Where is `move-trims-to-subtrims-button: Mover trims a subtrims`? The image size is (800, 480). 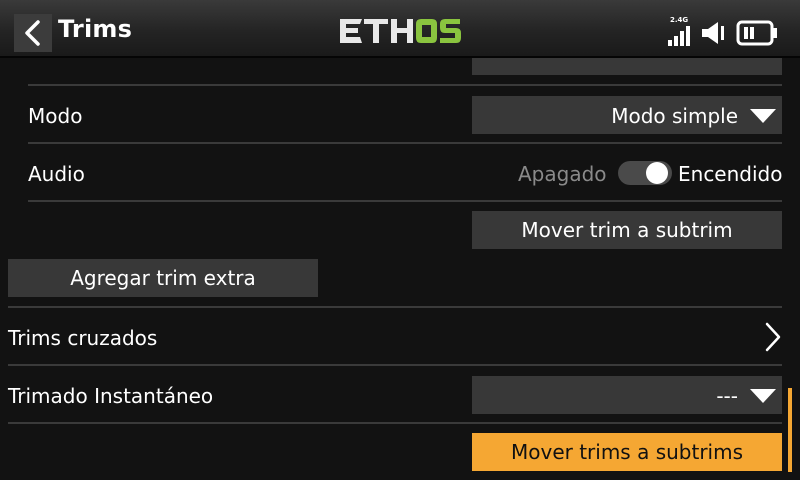 move-trims-to-subtrims-button: Mover trims a subtrims is located at coordinates (627, 452).